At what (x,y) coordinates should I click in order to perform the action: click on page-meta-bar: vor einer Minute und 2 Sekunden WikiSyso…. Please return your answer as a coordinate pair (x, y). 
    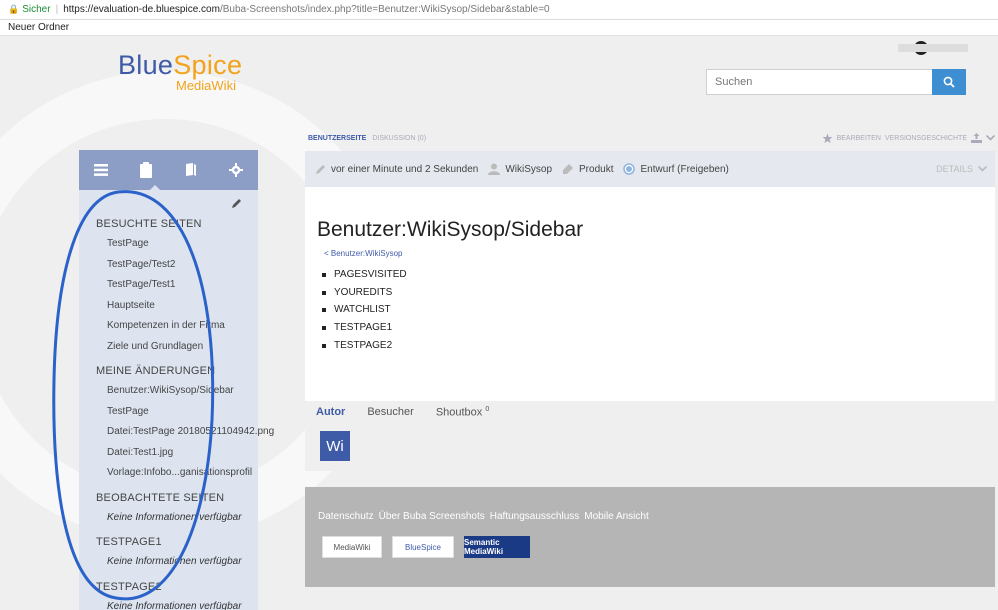
    Looking at the image, I should click on (650, 169).